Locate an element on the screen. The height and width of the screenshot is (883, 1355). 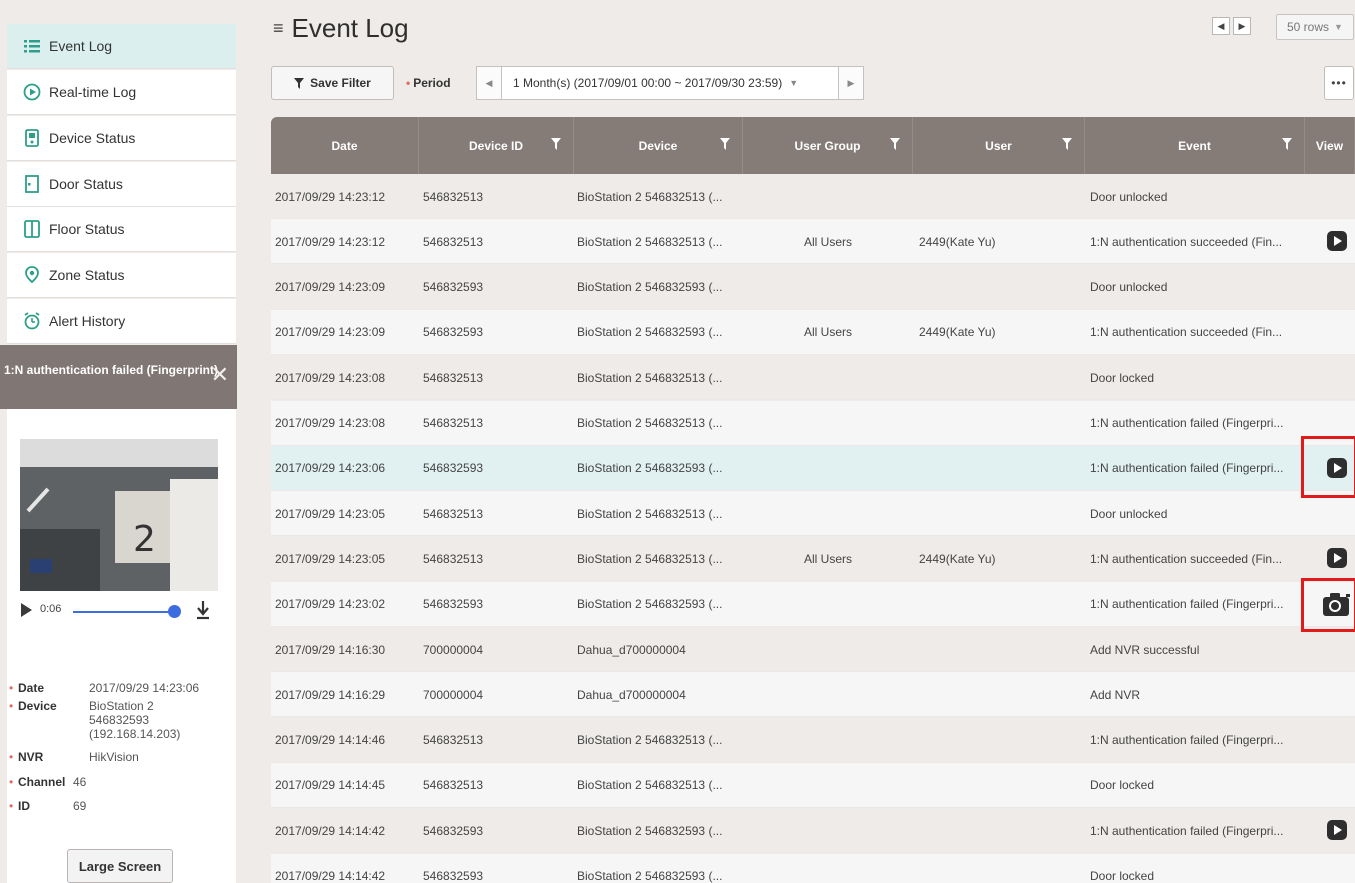
column-header-user-group: User Group is located at coordinates (828, 145).